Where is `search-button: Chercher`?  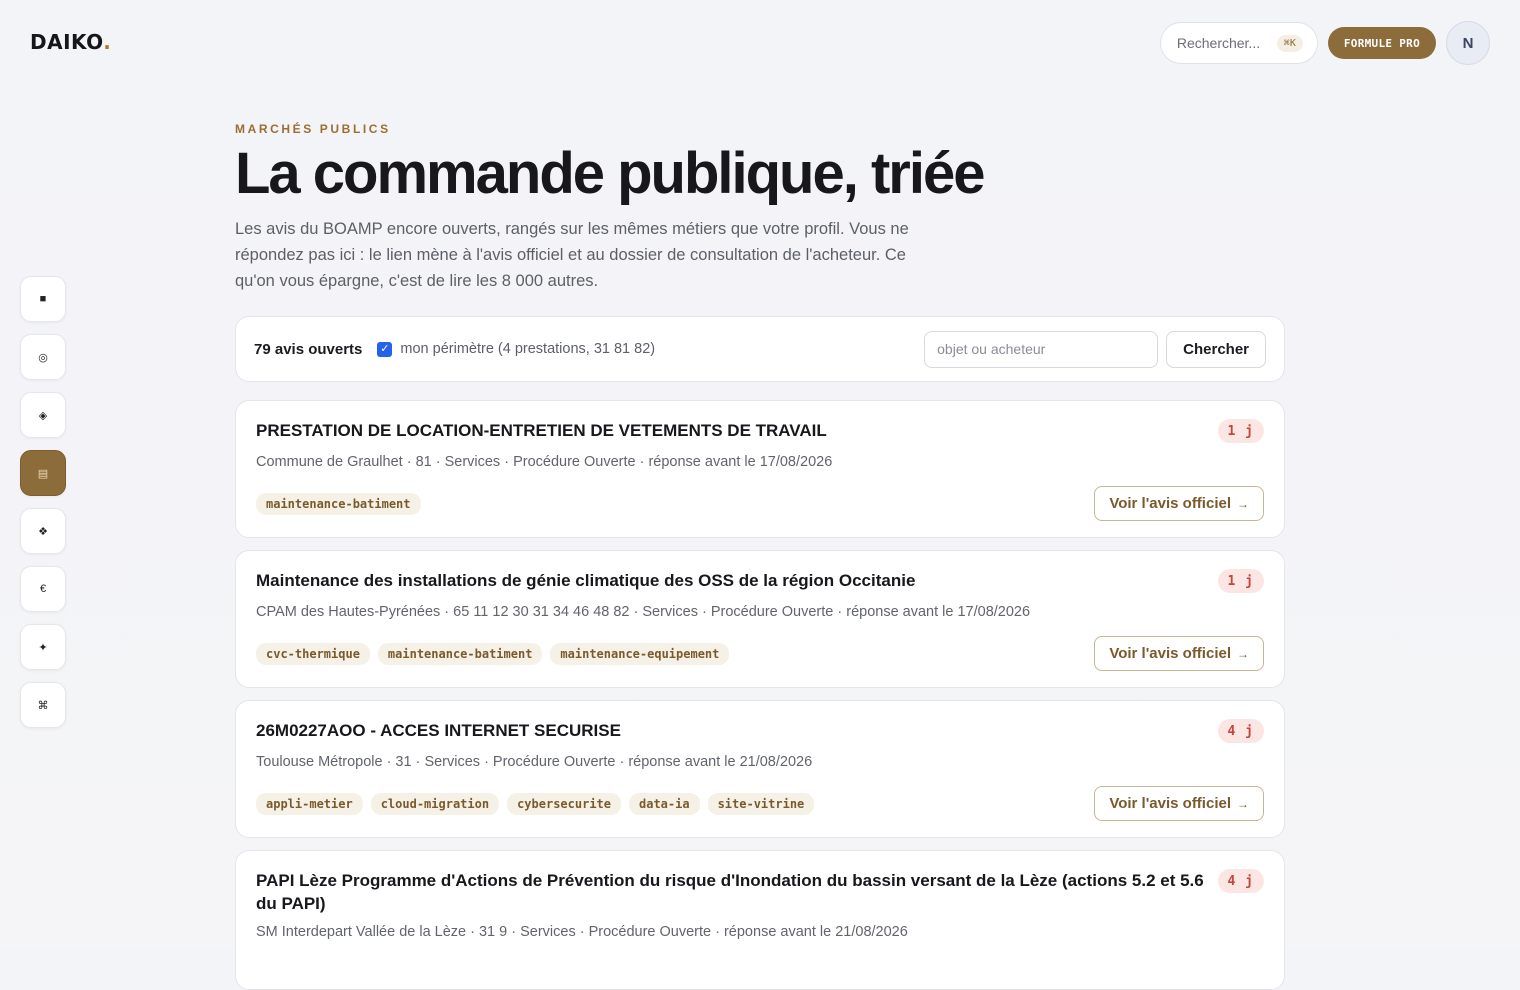 search-button: Chercher is located at coordinates (1216, 349).